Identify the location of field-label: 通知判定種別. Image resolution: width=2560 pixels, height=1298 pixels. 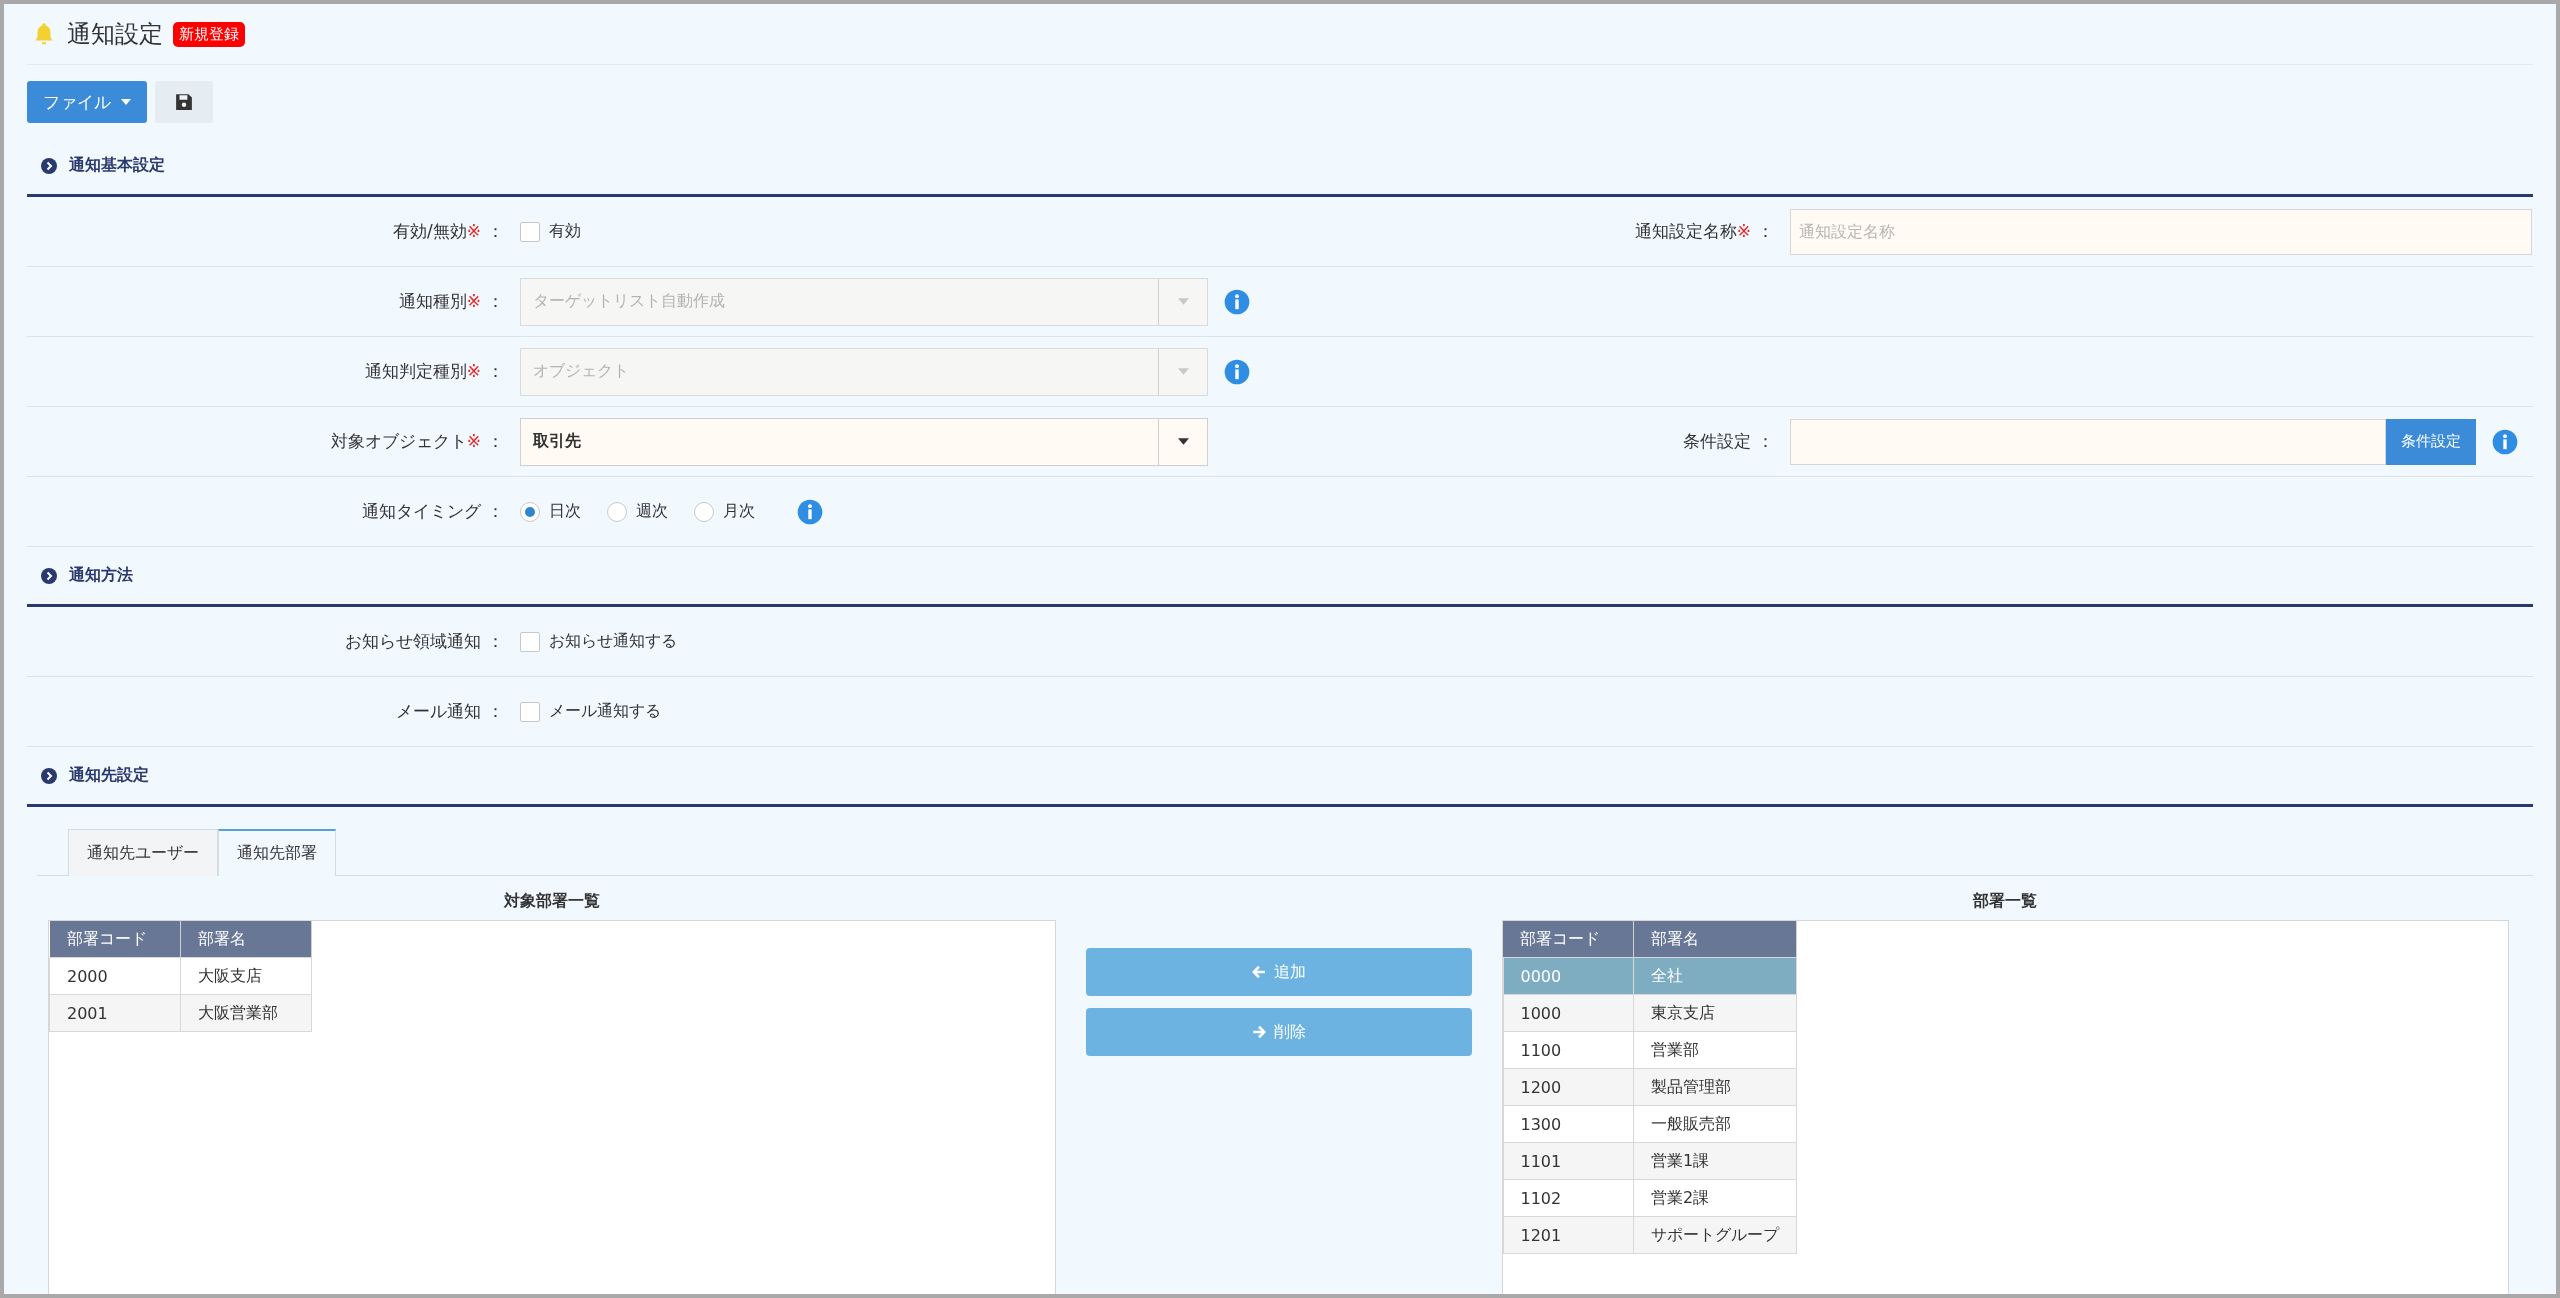
(415, 371).